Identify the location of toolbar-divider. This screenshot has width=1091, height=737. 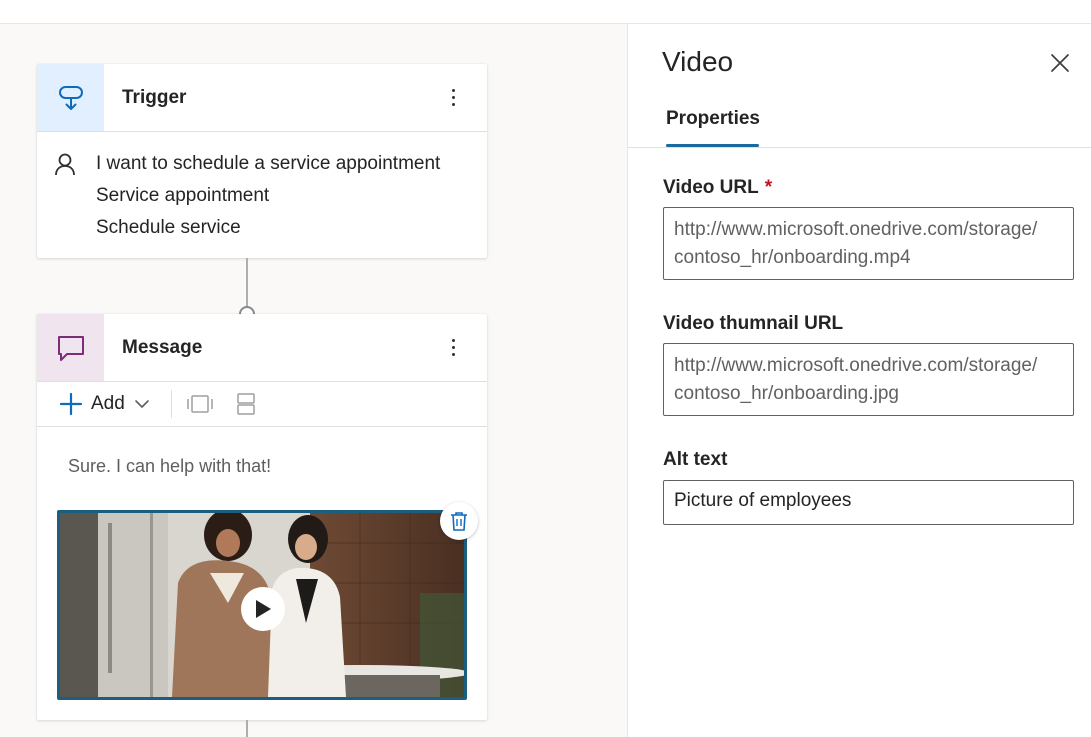
(171, 404).